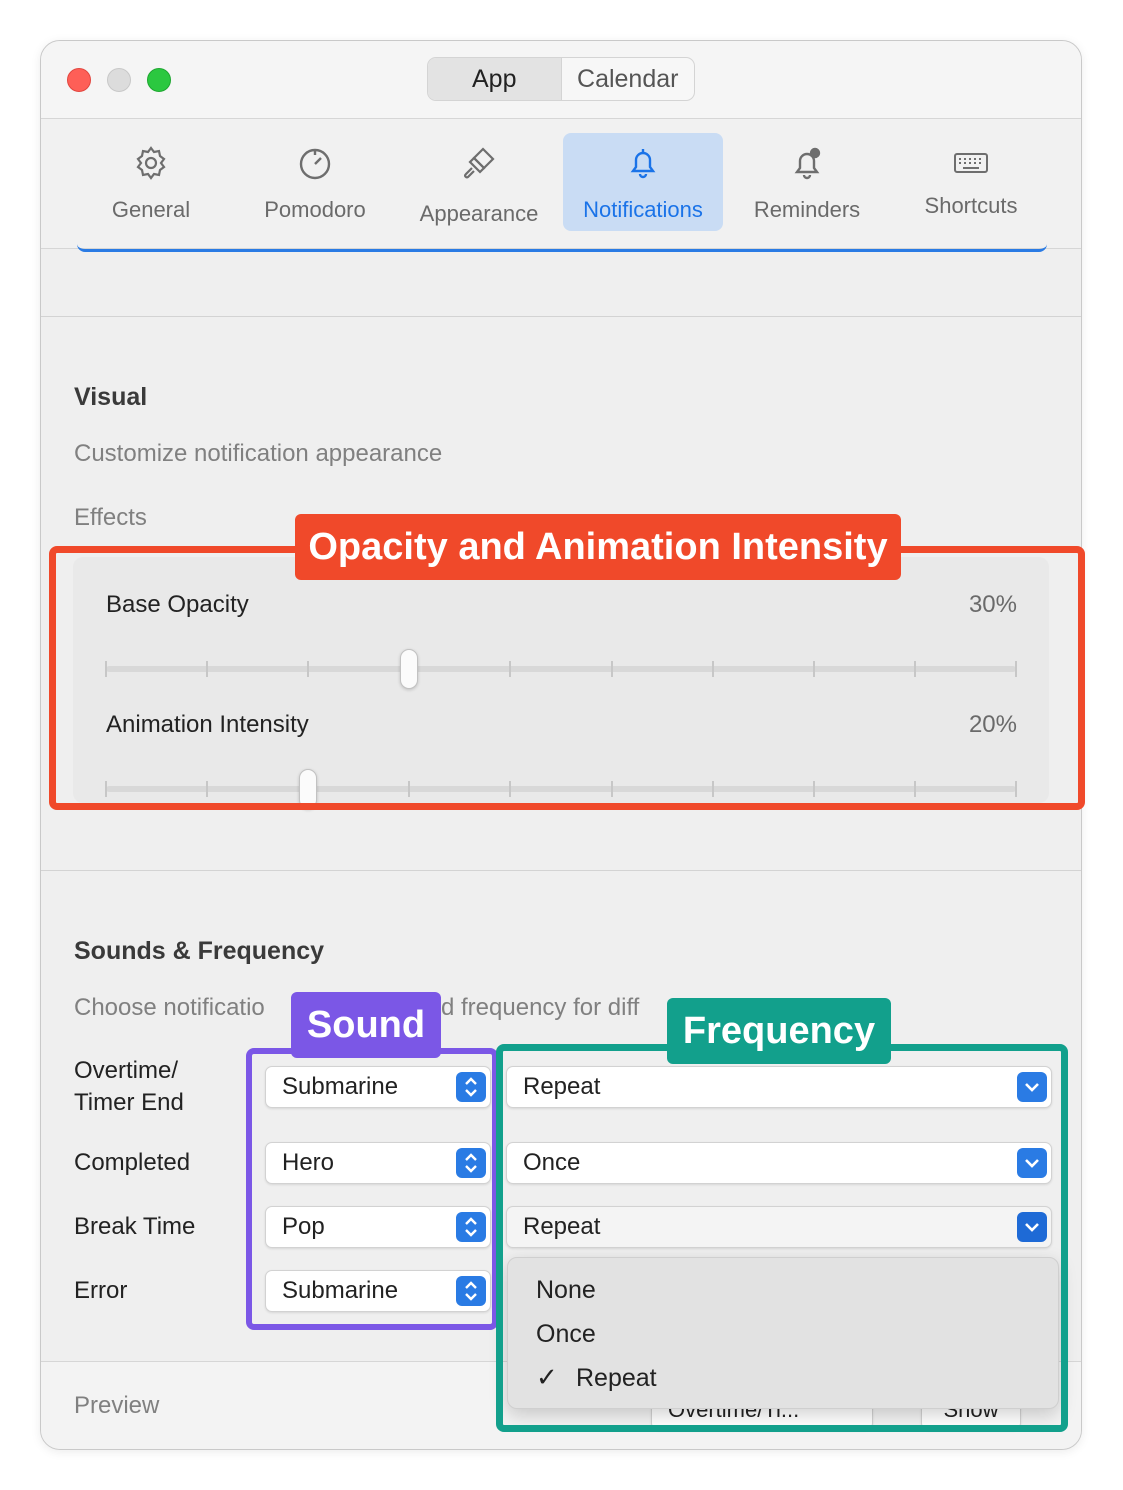 The image size is (1123, 1490). I want to click on toolbar-item-shortcuts: Shortcuts, so click(971, 182).